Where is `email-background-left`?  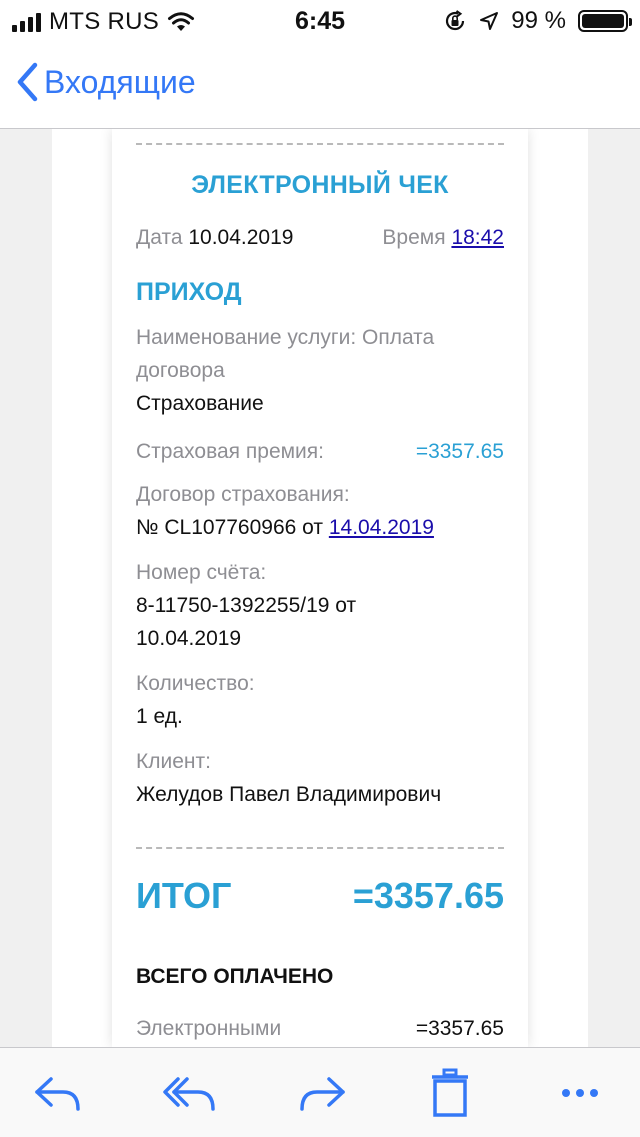 email-background-left is located at coordinates (26, 588).